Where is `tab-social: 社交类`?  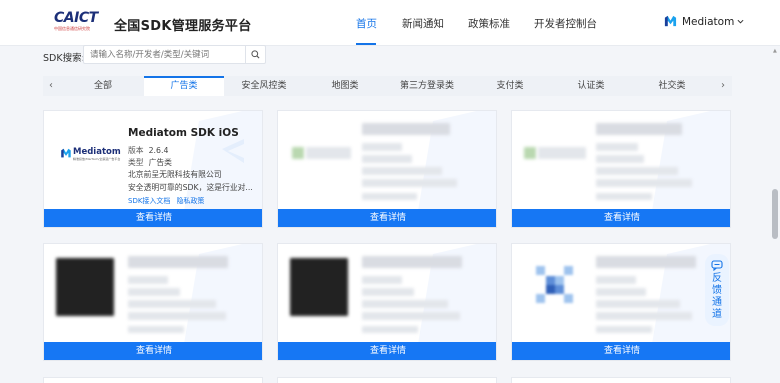 tab-social: 社交类 is located at coordinates (672, 86).